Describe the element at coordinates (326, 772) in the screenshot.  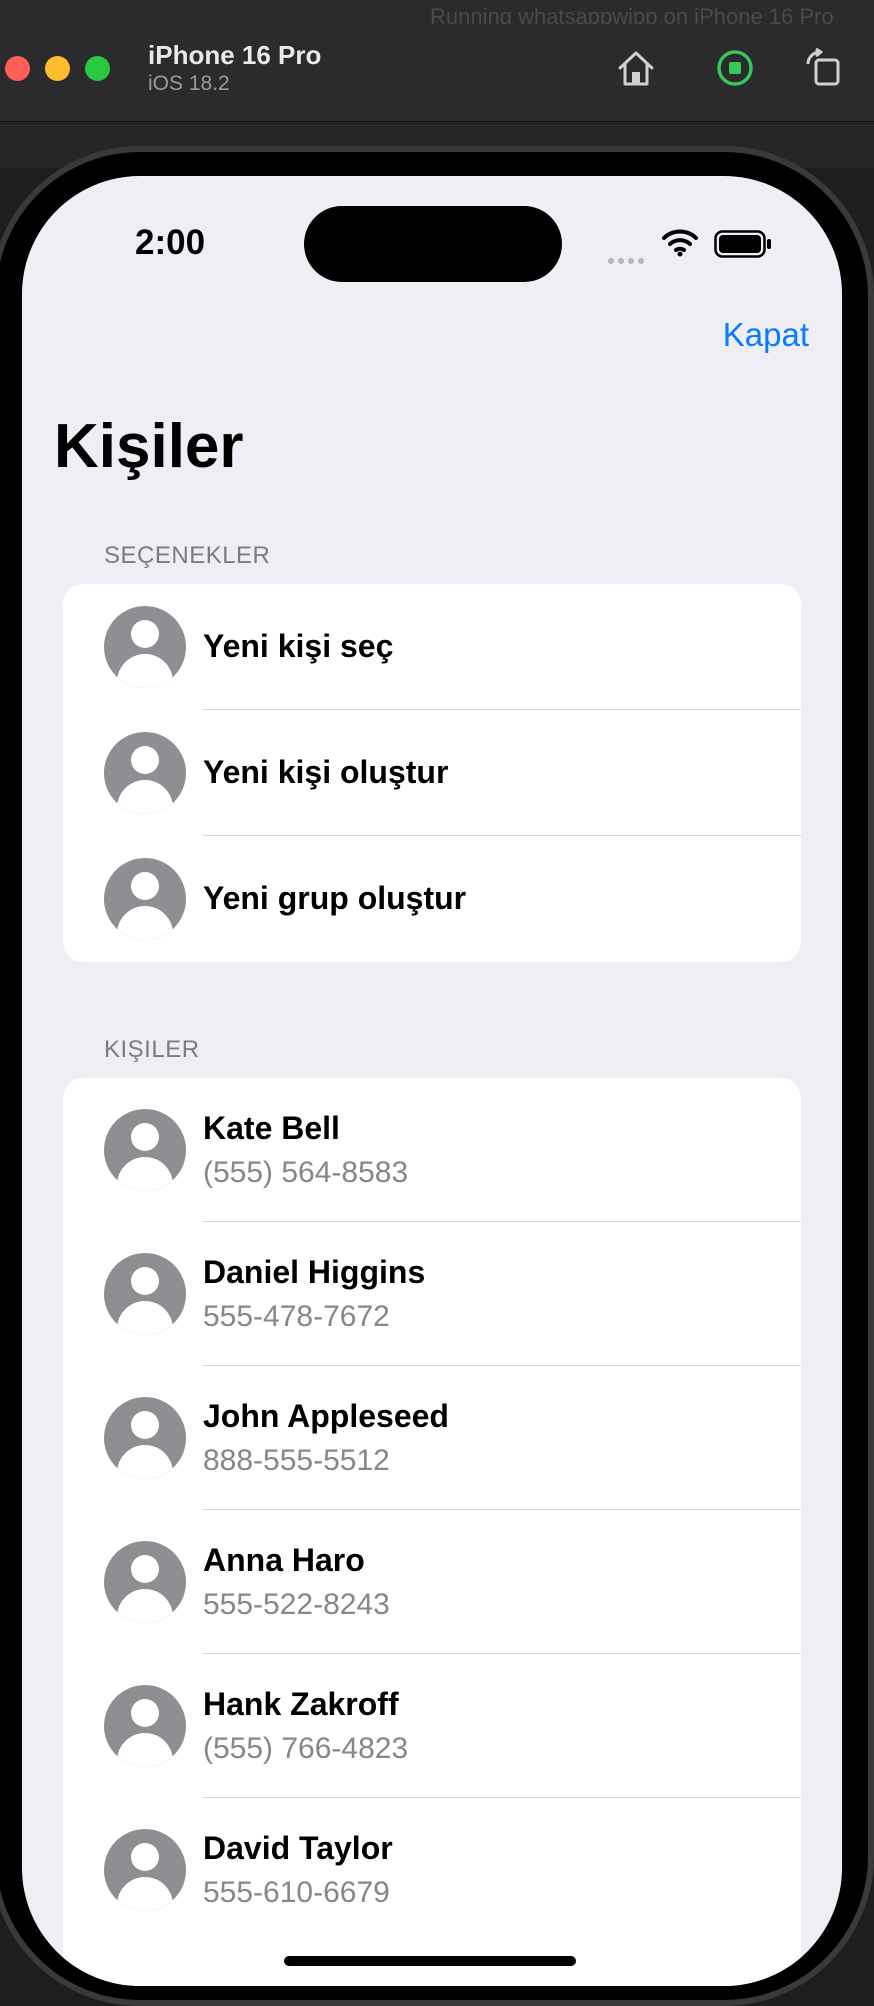
I see `option-label: Yeni kişi oluştur` at that location.